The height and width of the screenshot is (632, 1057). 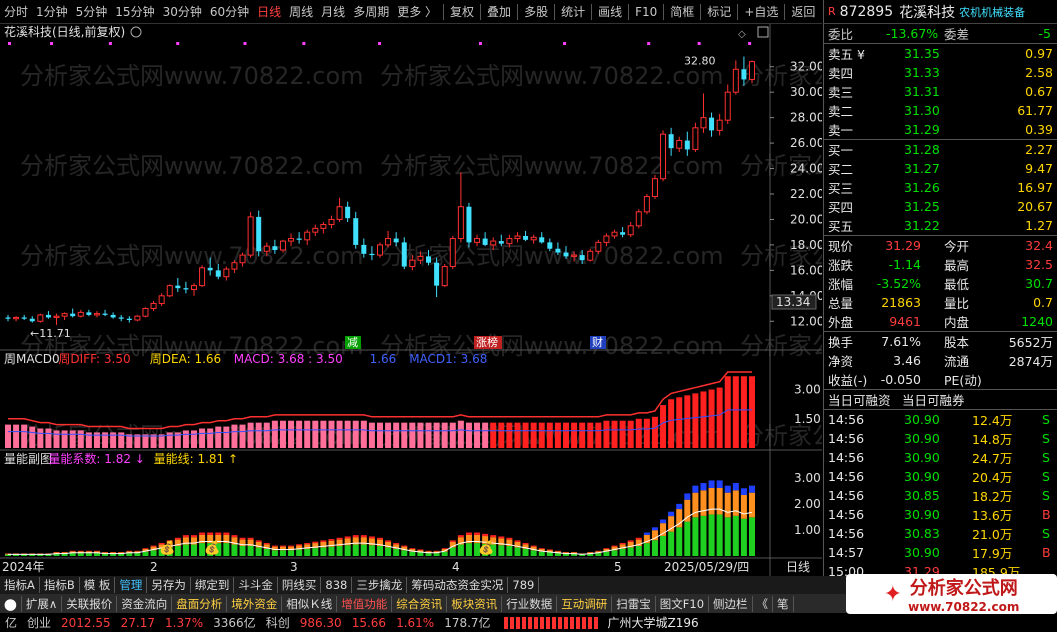 I want to click on function-tab-8: 板块资讯, so click(x=475, y=603).